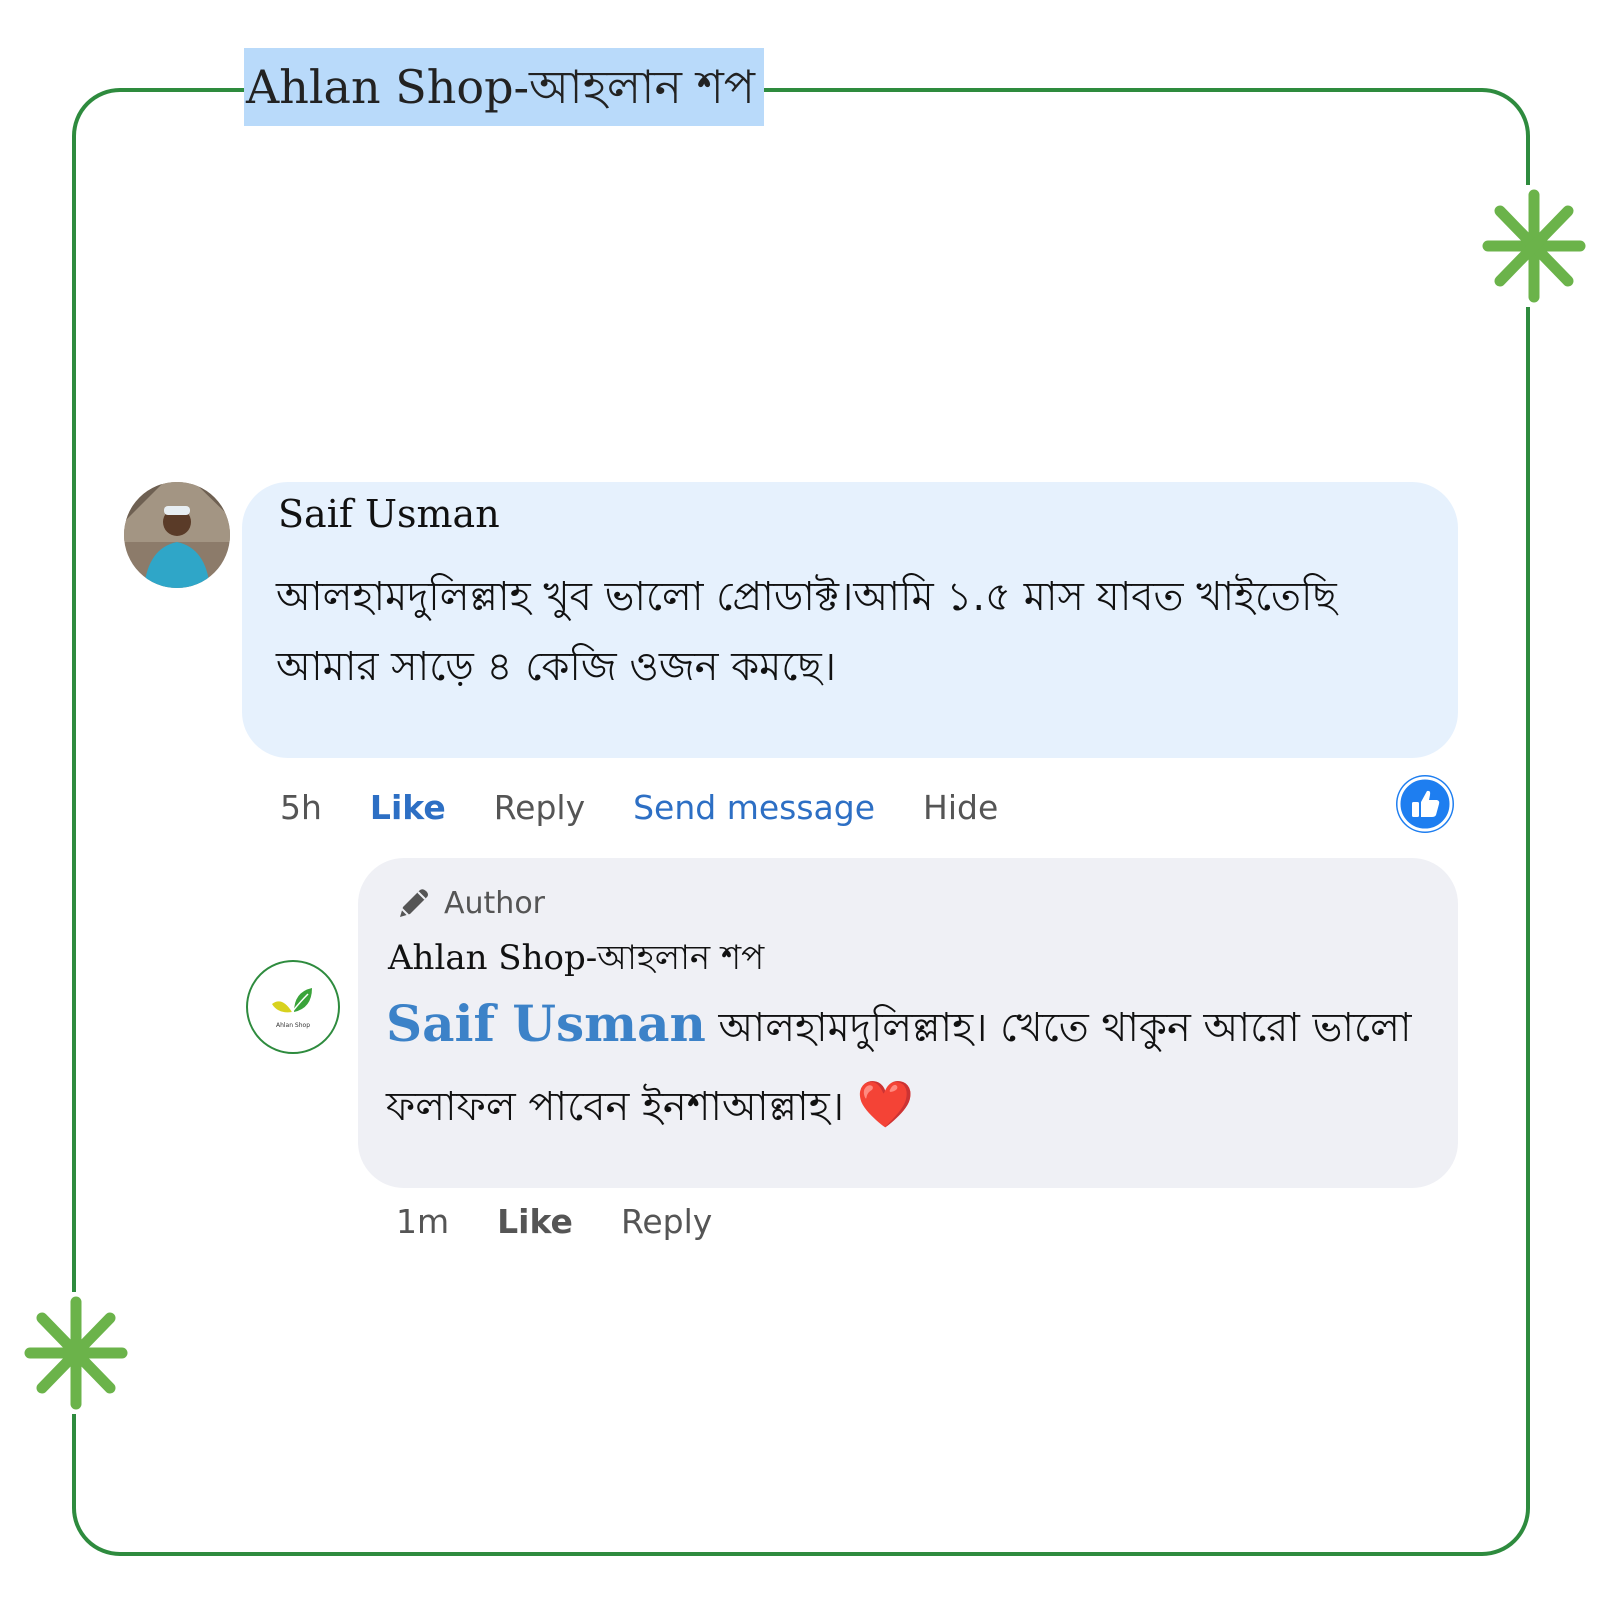 The image size is (1600, 1600). Describe the element at coordinates (293, 1007) in the screenshot. I see `shop-avatar: Ahlan Shop` at that location.